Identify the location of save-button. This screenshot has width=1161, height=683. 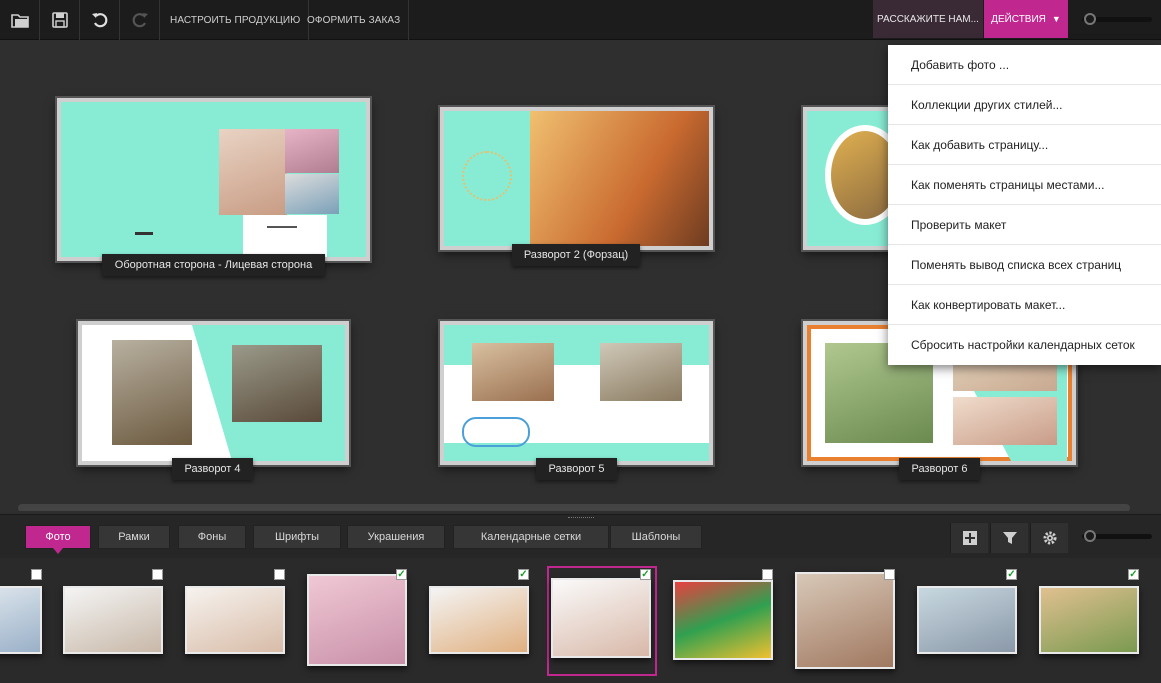
(60, 20).